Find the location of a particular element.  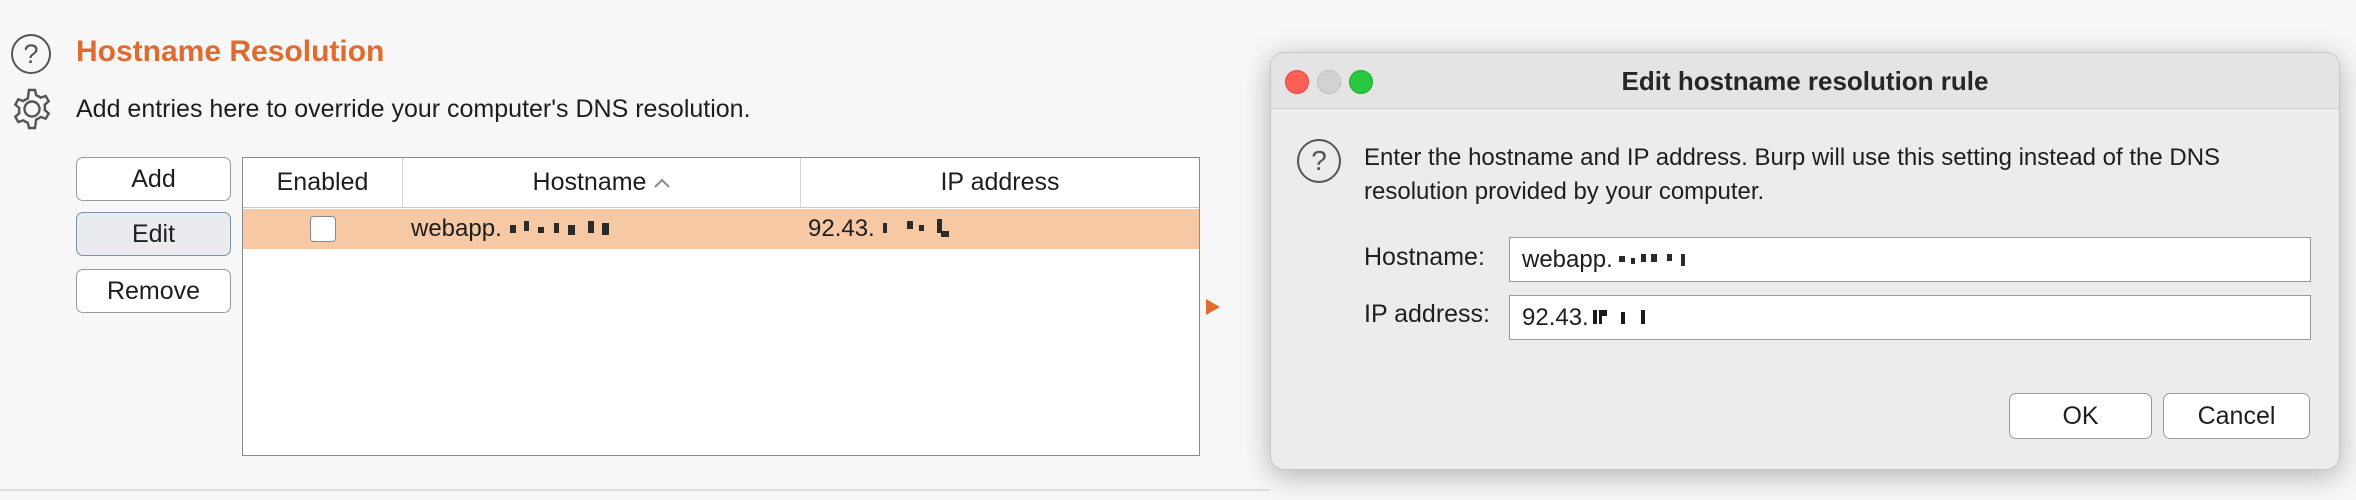

edit-button: Edit is located at coordinates (153, 234).